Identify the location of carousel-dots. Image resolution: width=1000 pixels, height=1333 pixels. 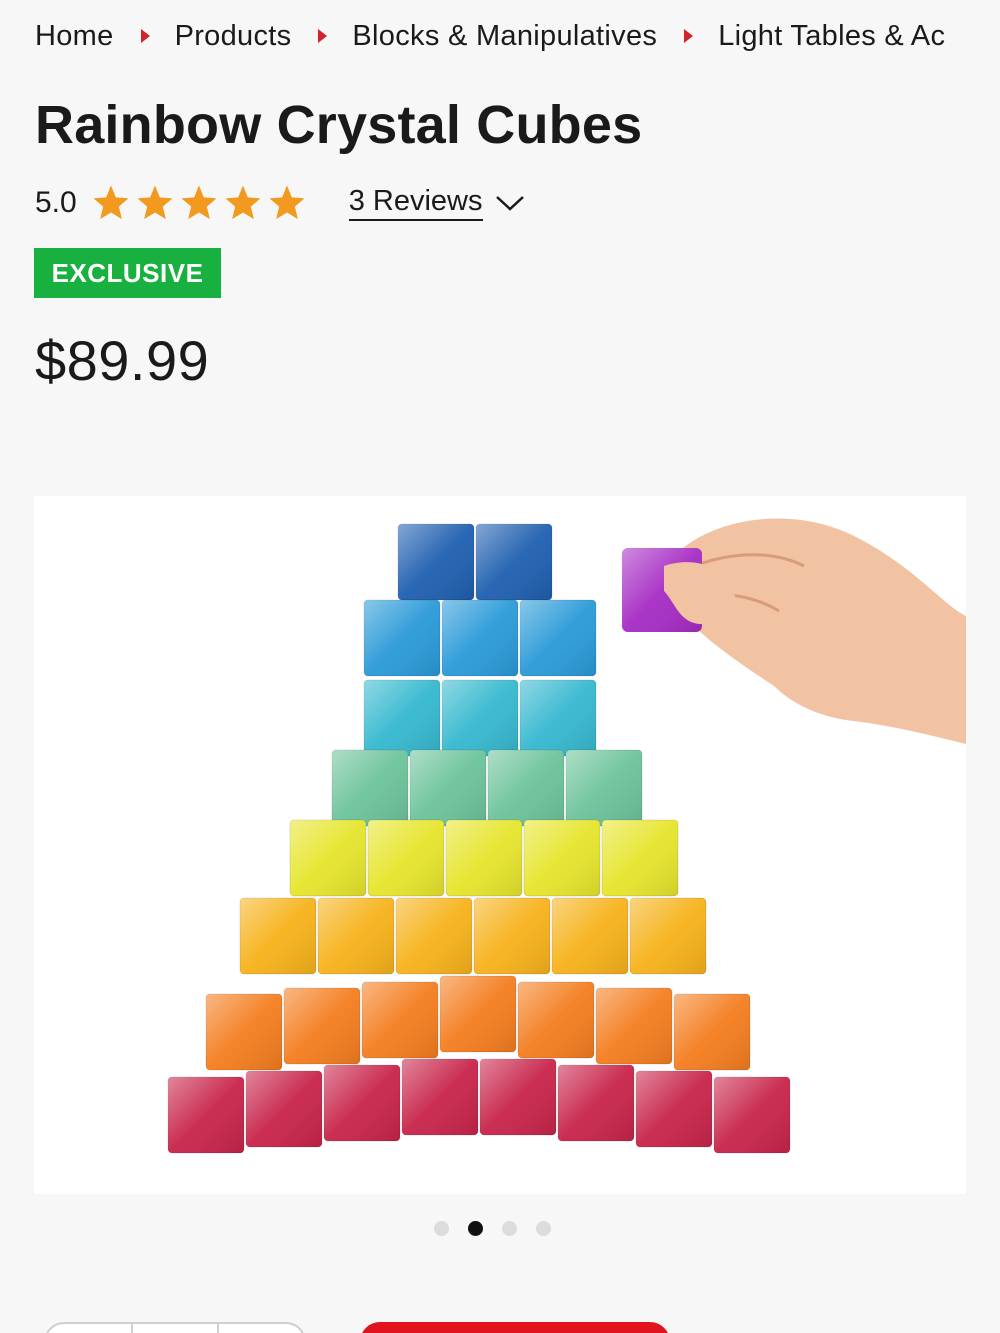
(502, 1228).